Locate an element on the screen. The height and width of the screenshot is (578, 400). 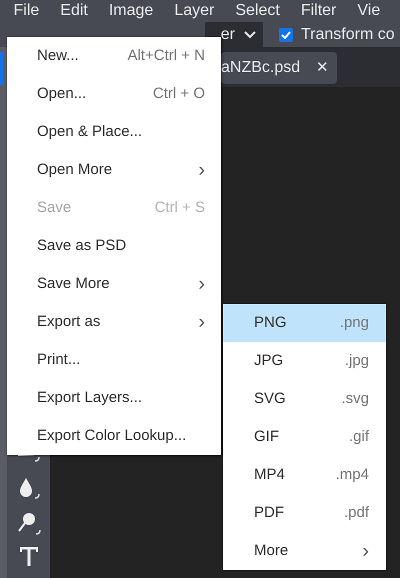
menu-item: Filter is located at coordinates (318, 11).